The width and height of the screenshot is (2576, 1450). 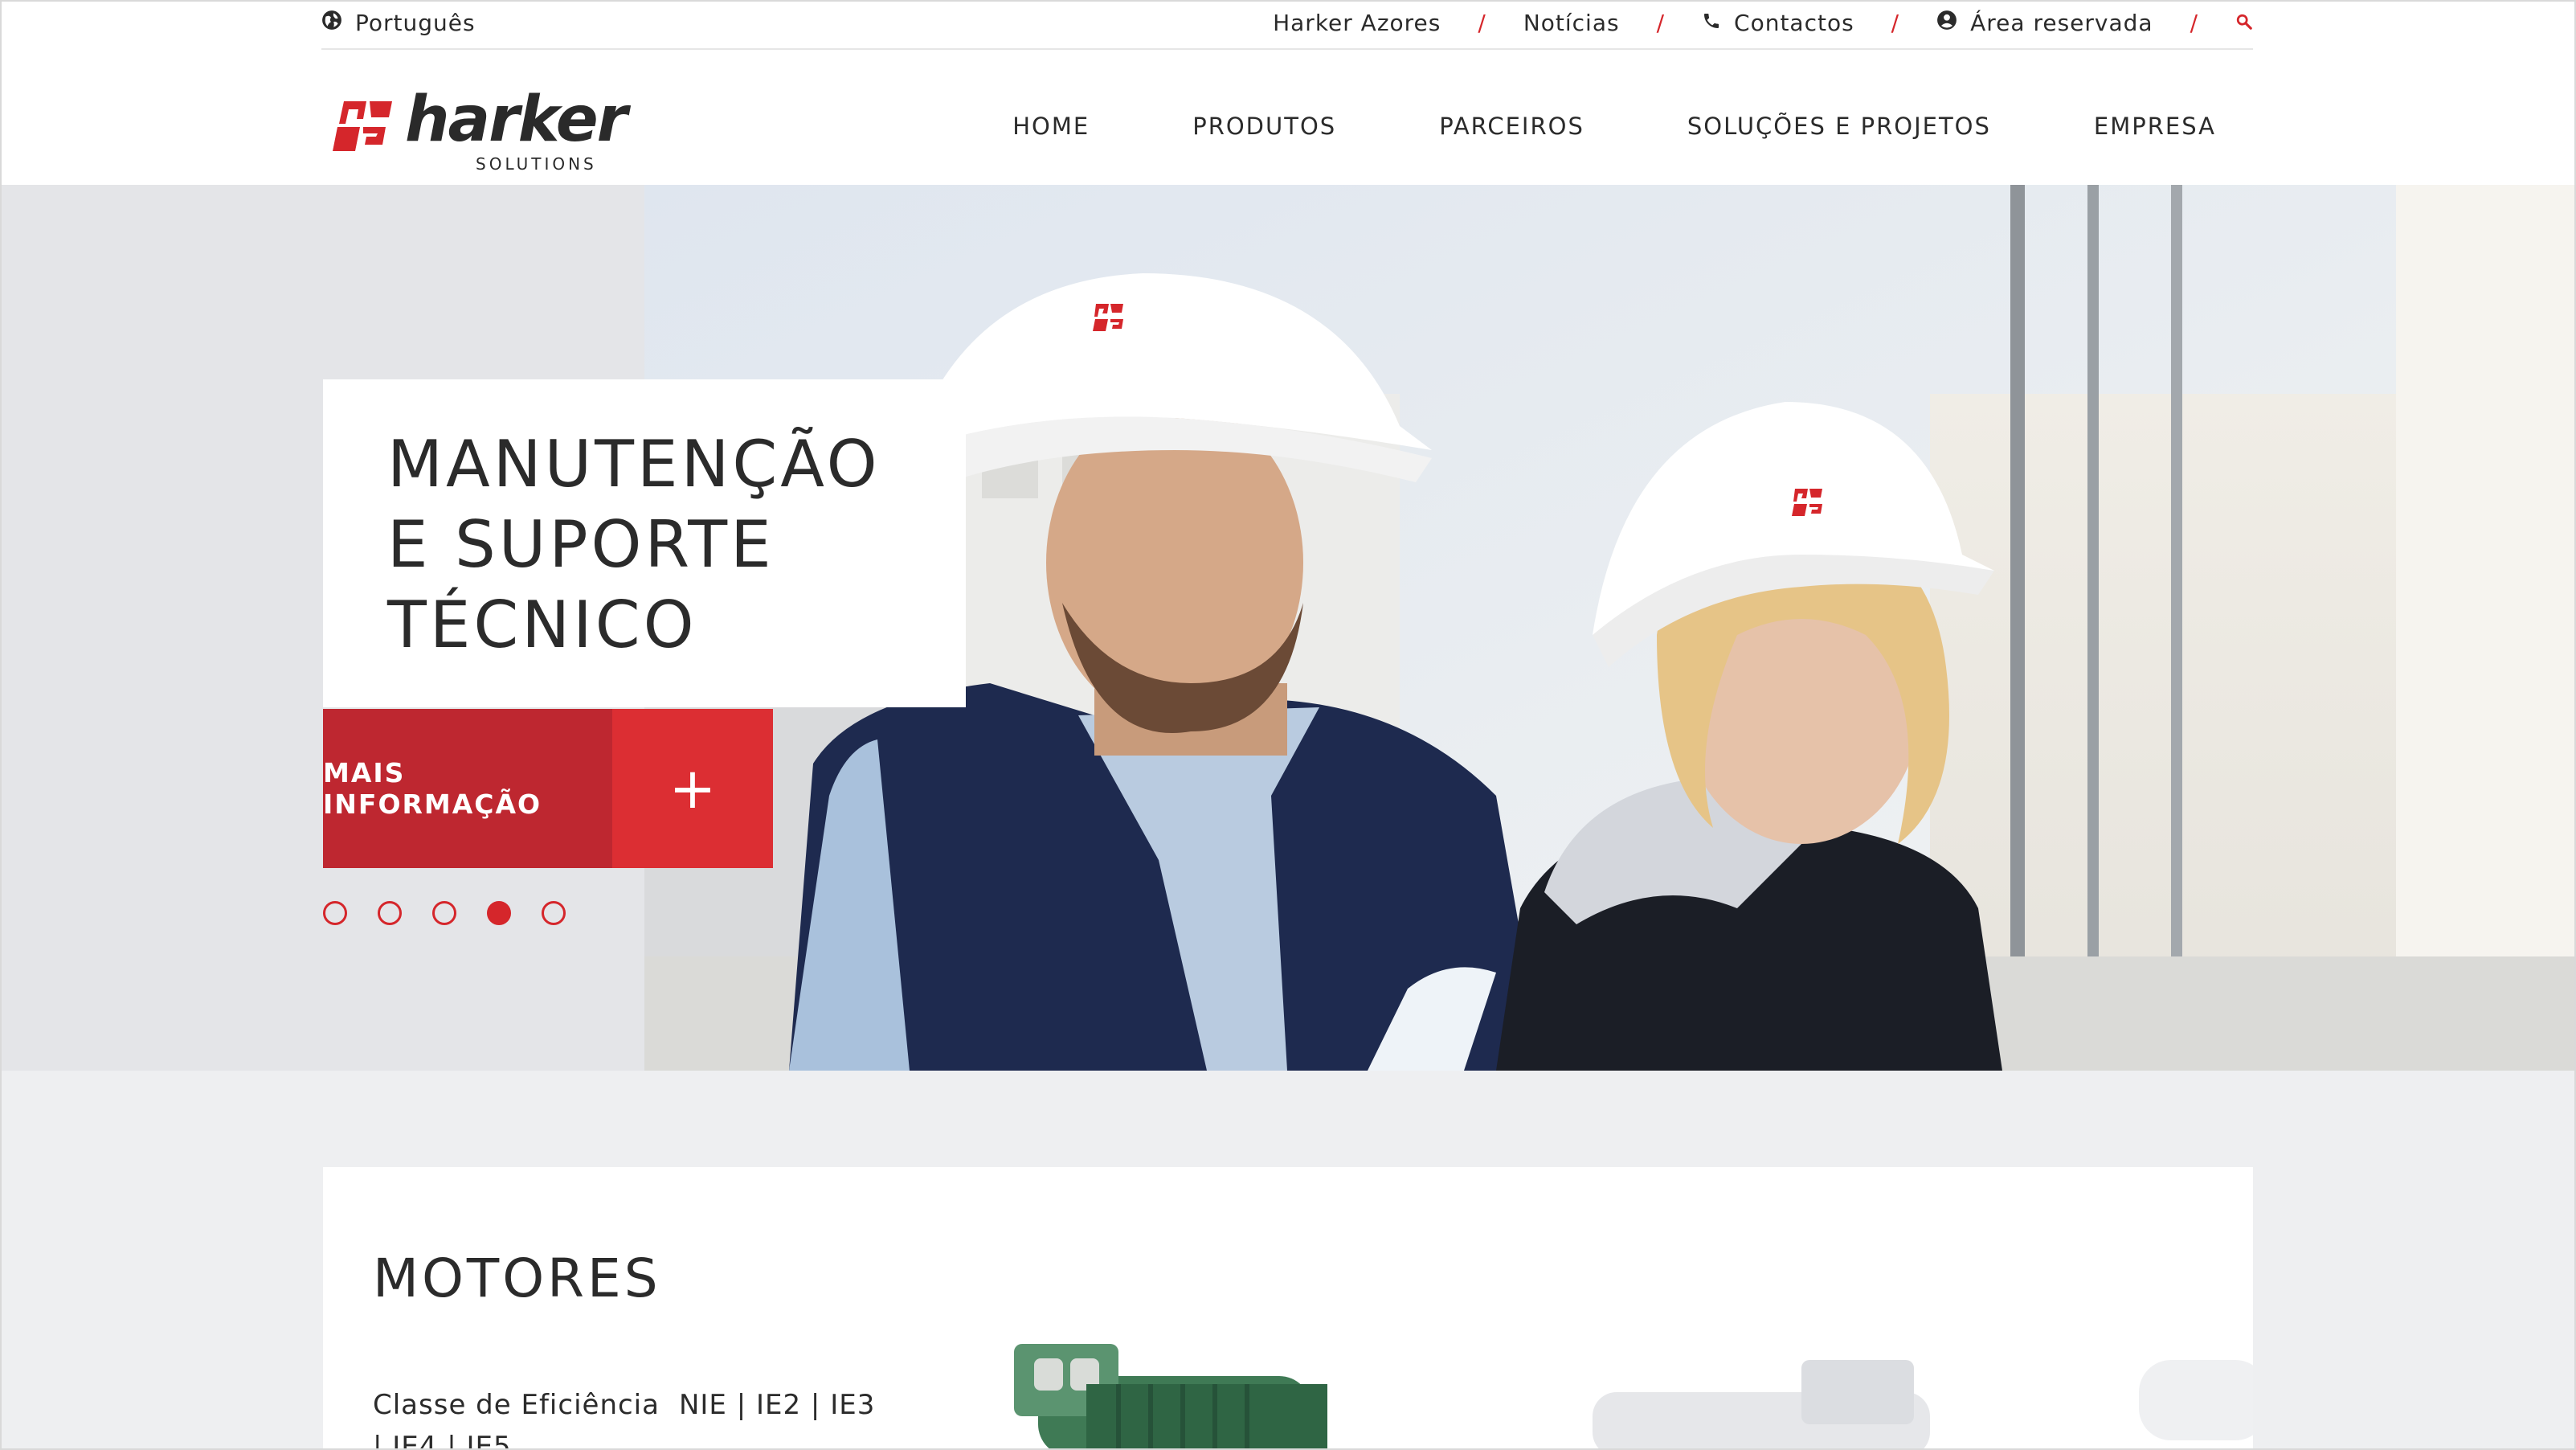 I want to click on language-label: Português, so click(x=415, y=23).